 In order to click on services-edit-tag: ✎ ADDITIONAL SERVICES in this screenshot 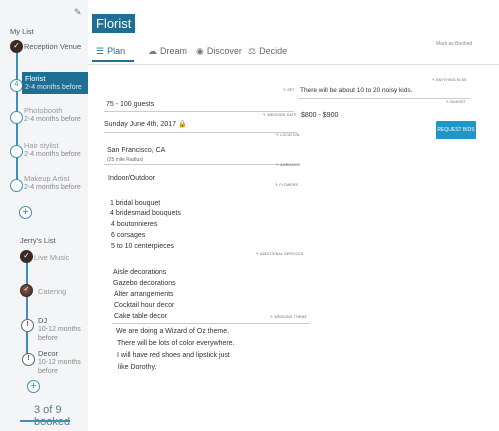, I will do `click(279, 254)`.